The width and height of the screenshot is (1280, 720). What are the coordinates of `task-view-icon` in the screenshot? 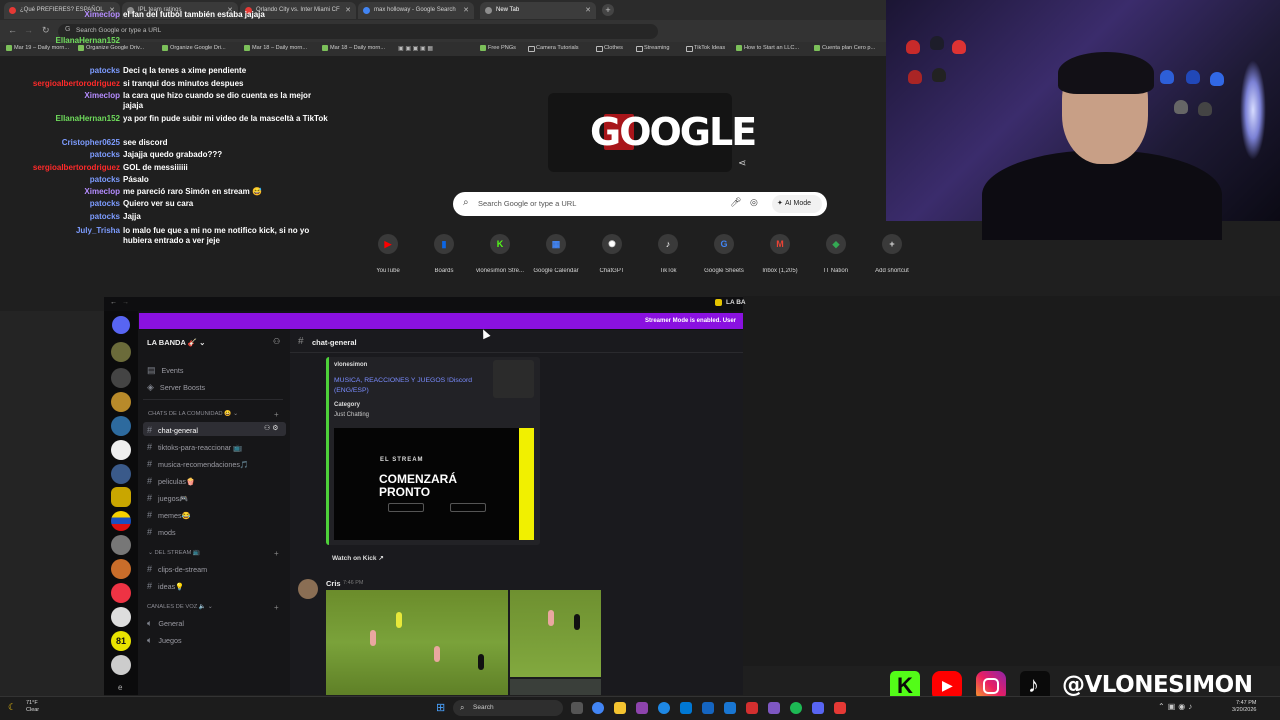 It's located at (577, 708).